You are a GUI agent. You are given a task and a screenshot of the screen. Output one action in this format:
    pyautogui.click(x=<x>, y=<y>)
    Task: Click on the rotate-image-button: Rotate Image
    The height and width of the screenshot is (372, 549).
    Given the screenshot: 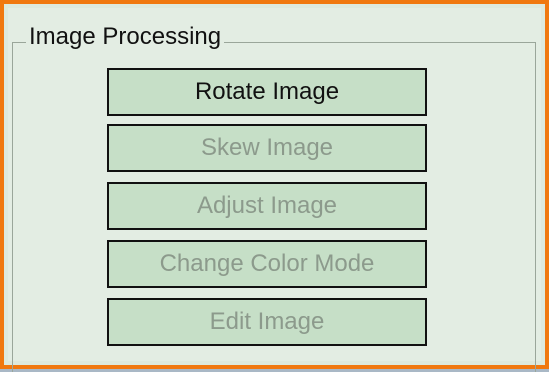 What is the action you would take?
    pyautogui.click(x=267, y=92)
    